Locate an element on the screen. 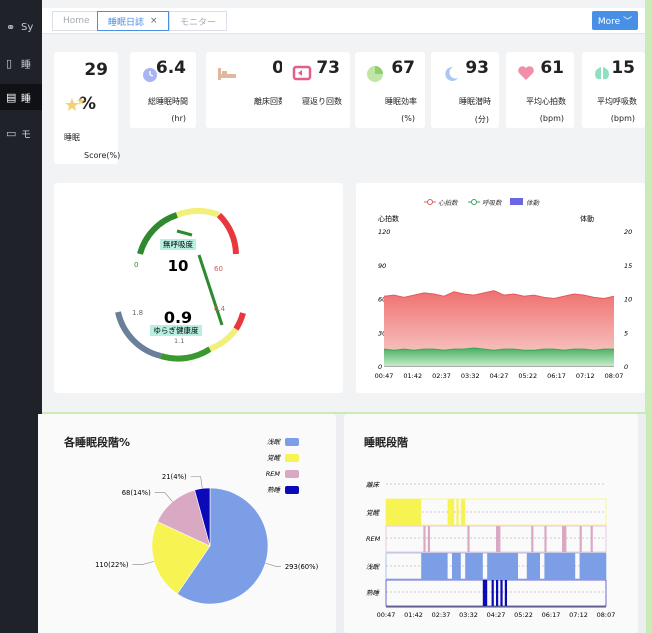 The image size is (652, 633). legend-resp: 呼吸数 is located at coordinates (492, 203).